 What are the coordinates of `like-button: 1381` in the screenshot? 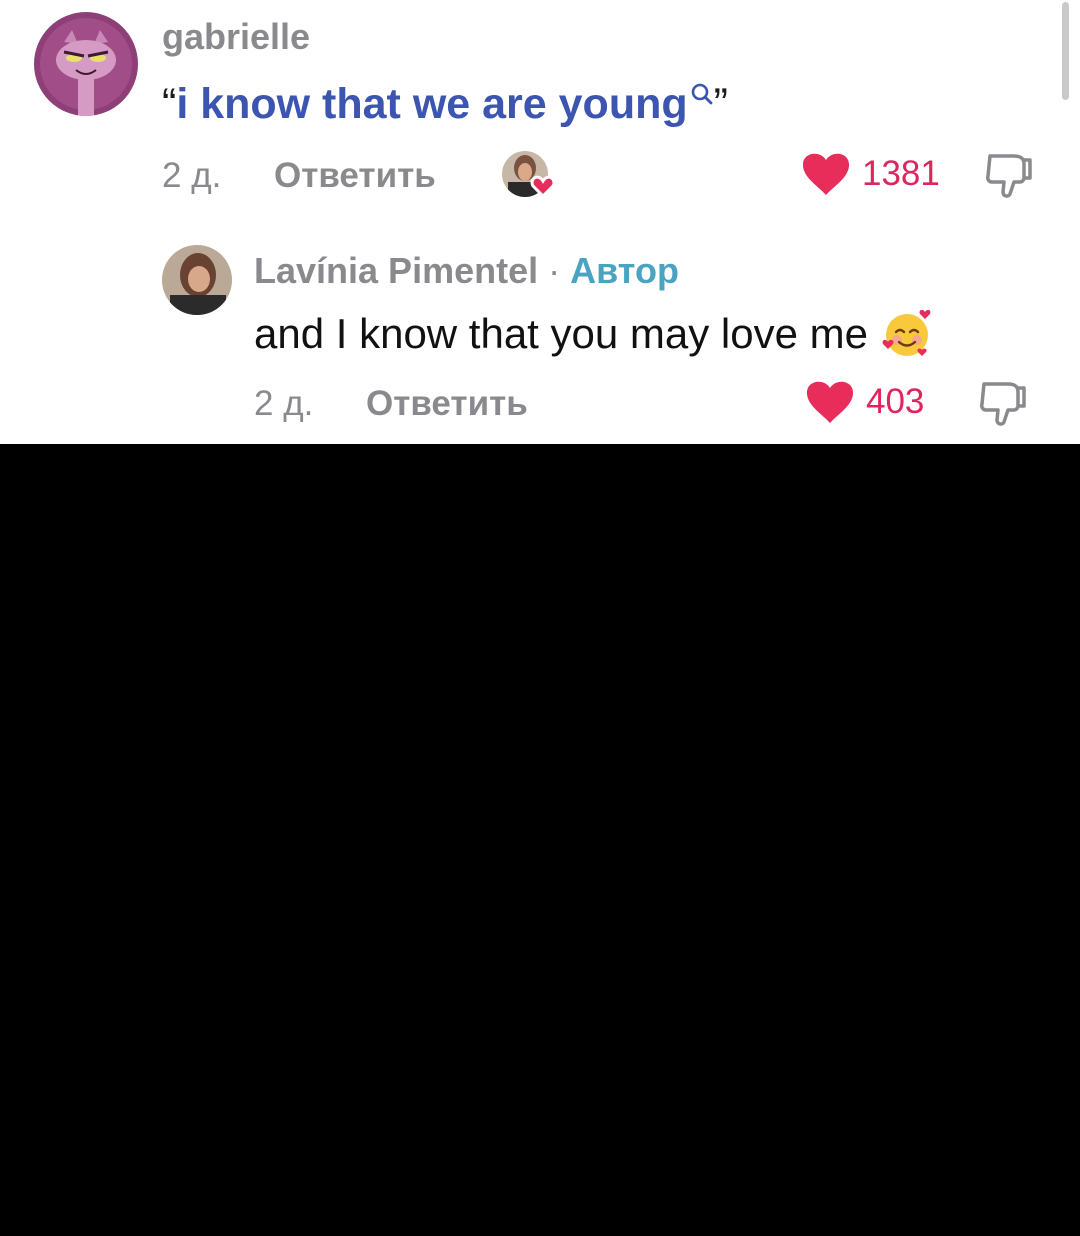 It's located at (871, 174).